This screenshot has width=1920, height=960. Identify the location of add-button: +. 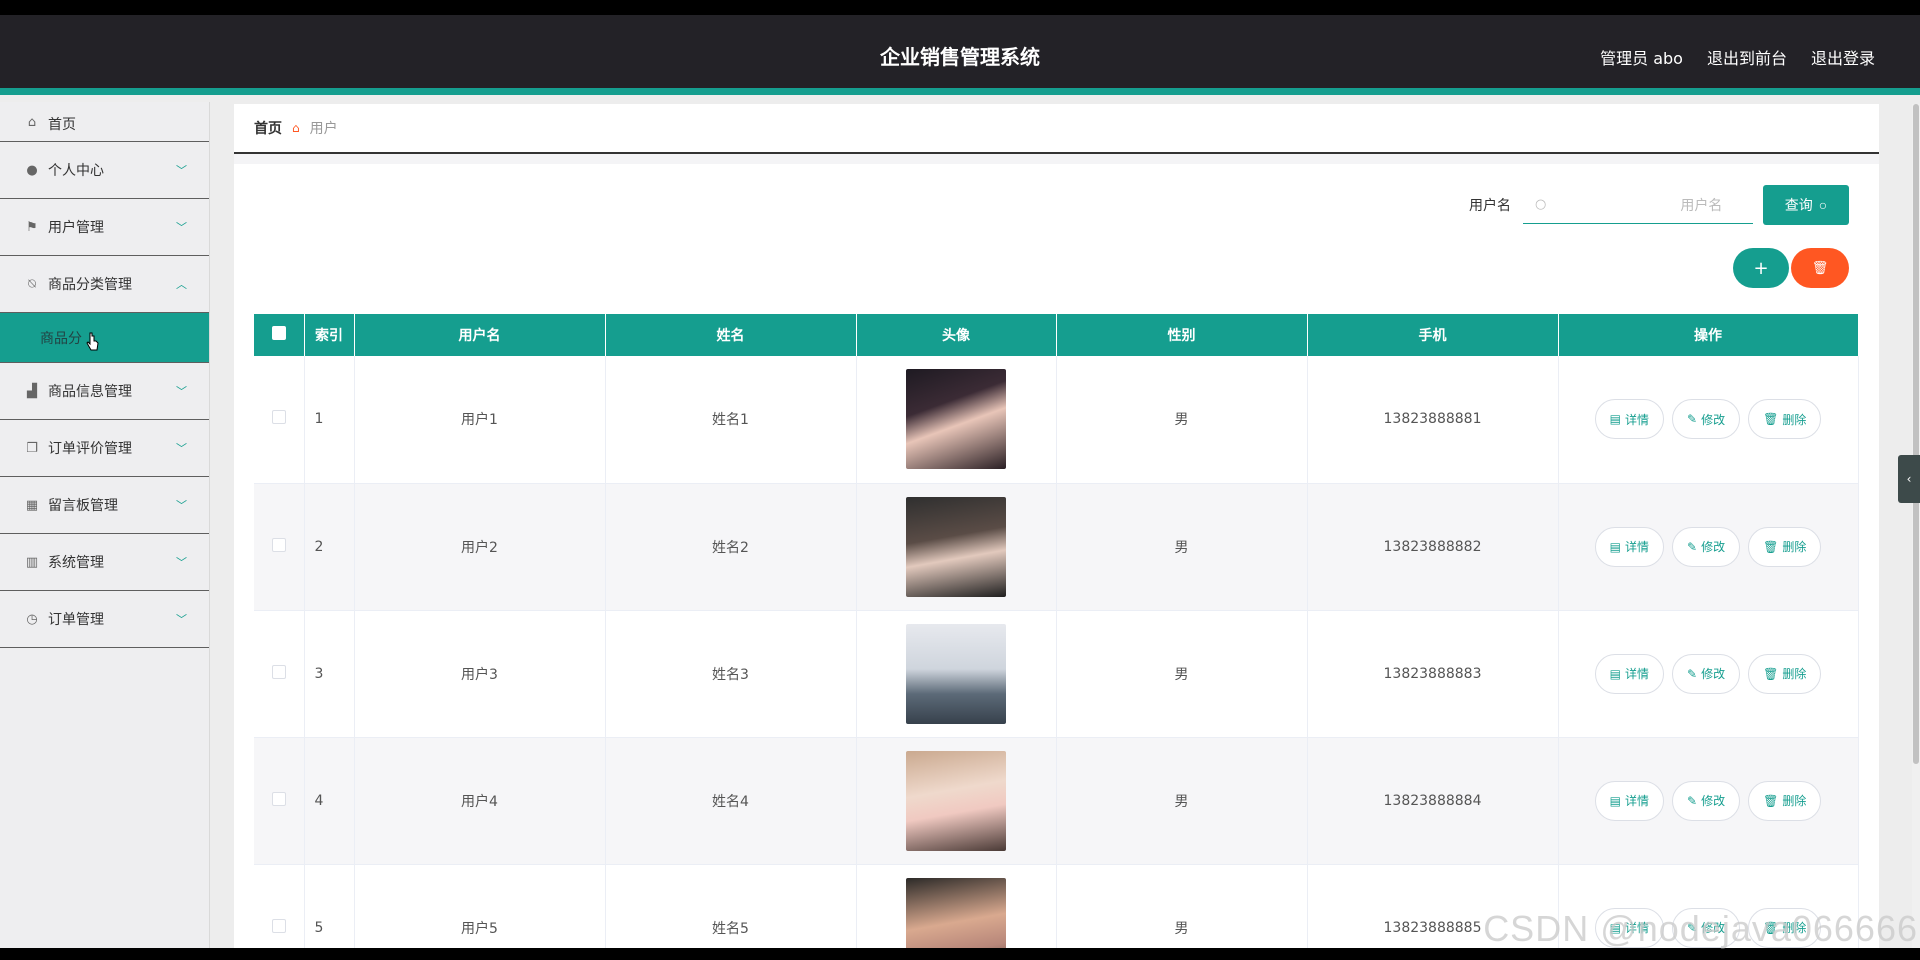
(1761, 268).